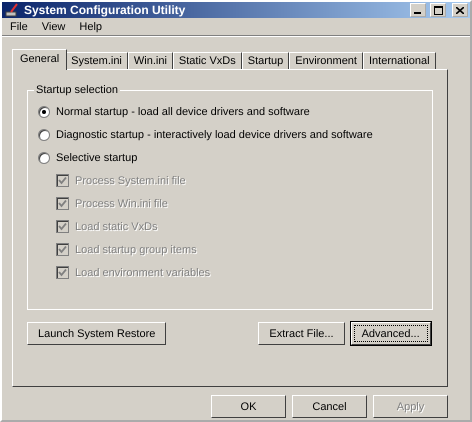  I want to click on checkbox-label: Process Win.ini file, so click(121, 204).